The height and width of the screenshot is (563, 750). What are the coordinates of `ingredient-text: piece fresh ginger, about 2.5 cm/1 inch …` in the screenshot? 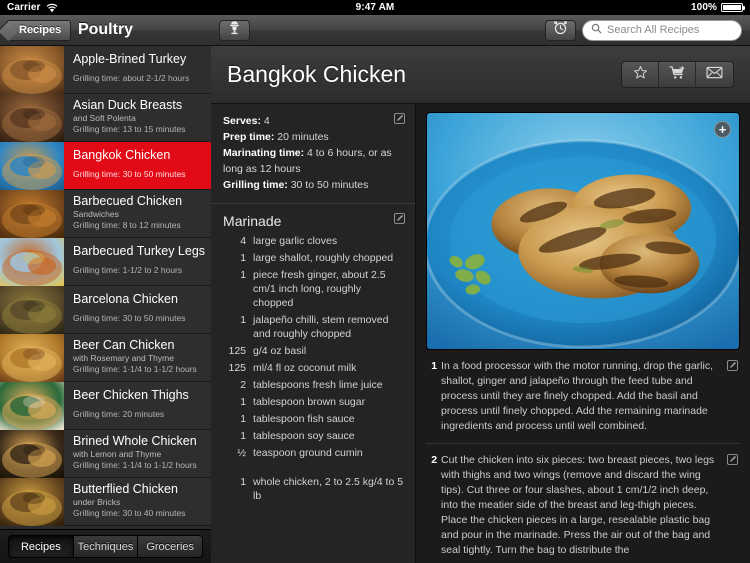 It's located at (319, 289).